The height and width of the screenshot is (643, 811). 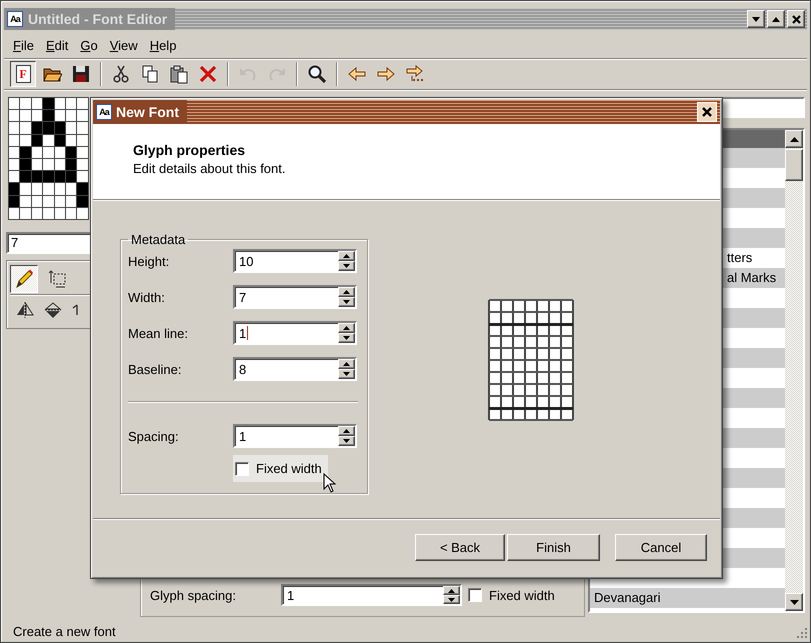 I want to click on tool-button, so click(x=24, y=278).